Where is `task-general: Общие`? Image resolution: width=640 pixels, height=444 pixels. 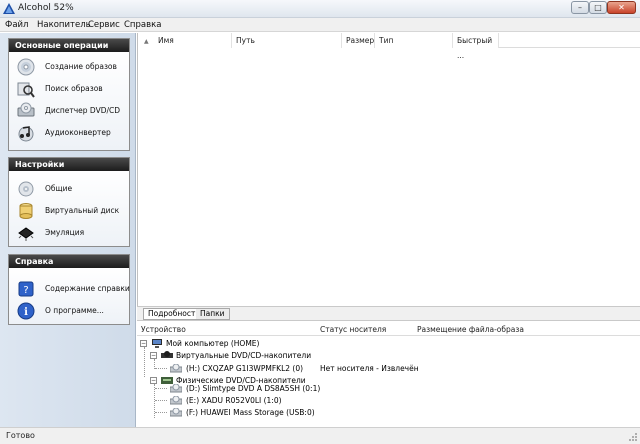
task-general: Общие is located at coordinates (69, 189).